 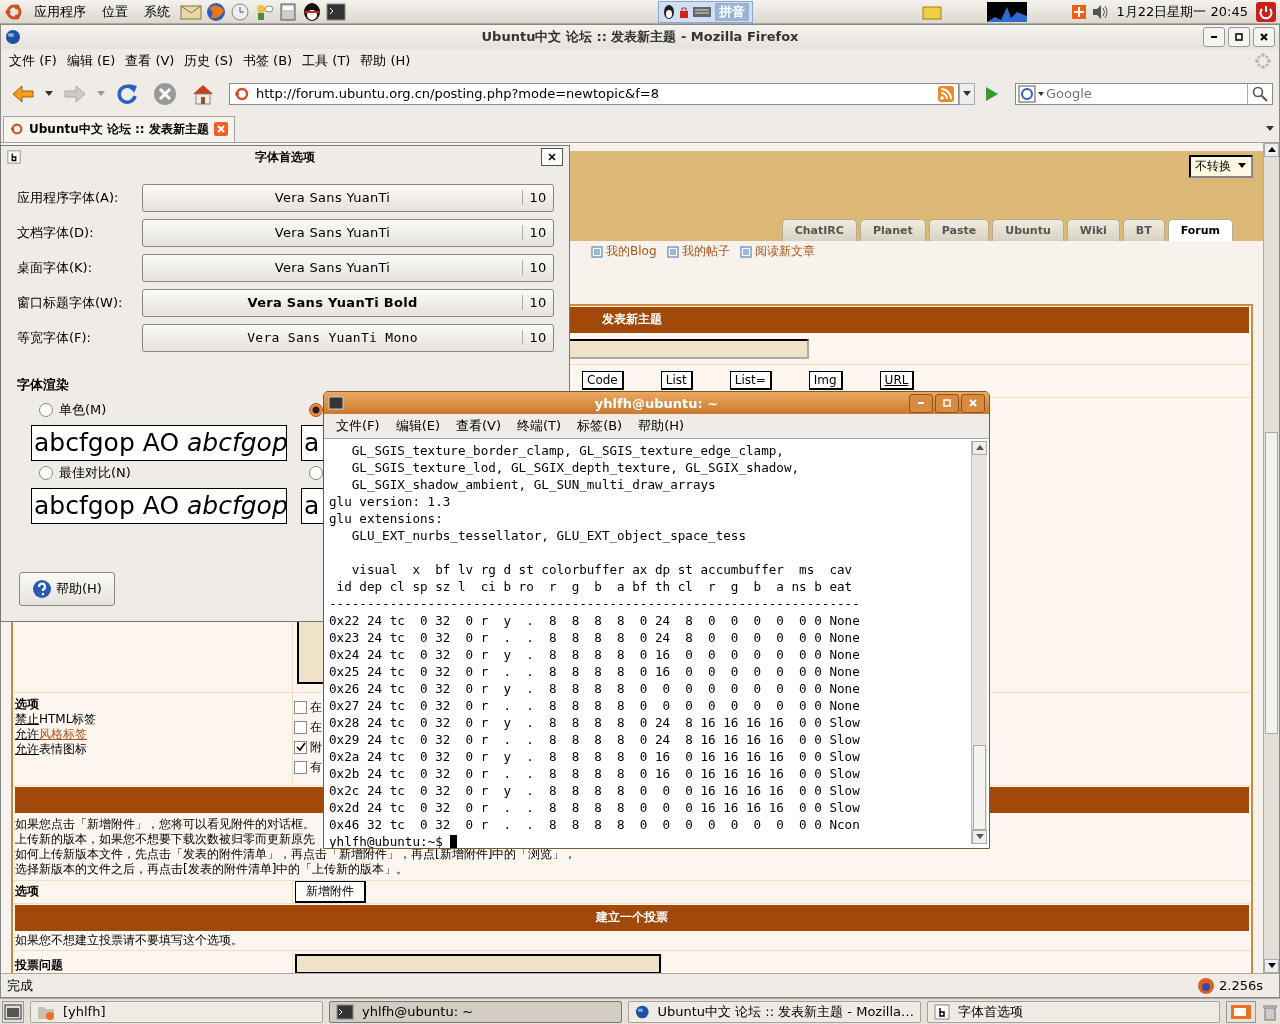 What do you see at coordinates (388, 61) in the screenshot?
I see `menu-item: 帮助 (H)` at bounding box center [388, 61].